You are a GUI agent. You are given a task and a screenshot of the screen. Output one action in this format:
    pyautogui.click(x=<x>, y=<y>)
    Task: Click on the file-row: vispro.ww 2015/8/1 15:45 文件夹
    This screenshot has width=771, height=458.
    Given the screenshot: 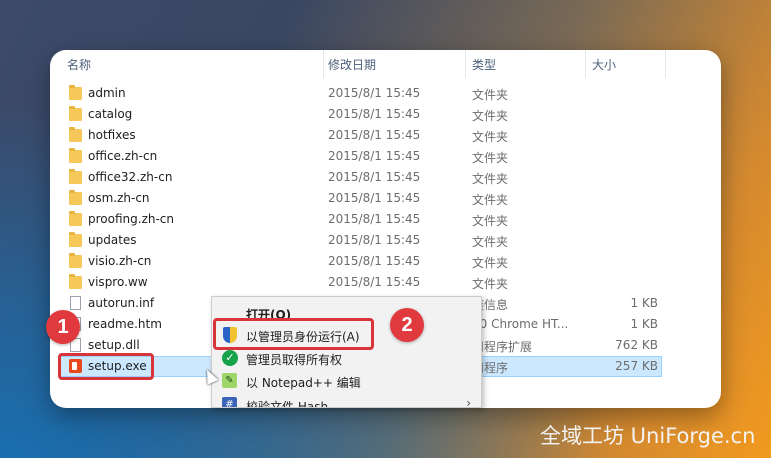 What is the action you would take?
    pyautogui.click(x=385, y=282)
    